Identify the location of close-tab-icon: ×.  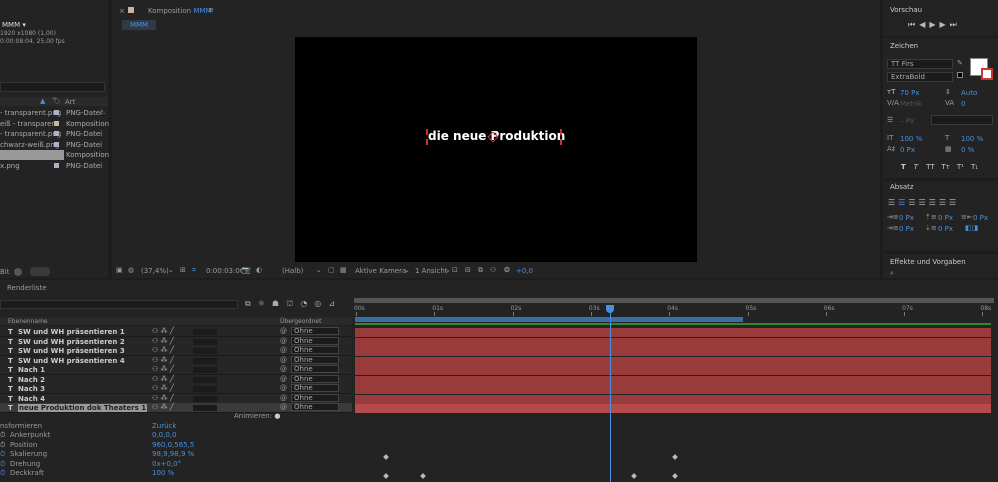
(122, 11).